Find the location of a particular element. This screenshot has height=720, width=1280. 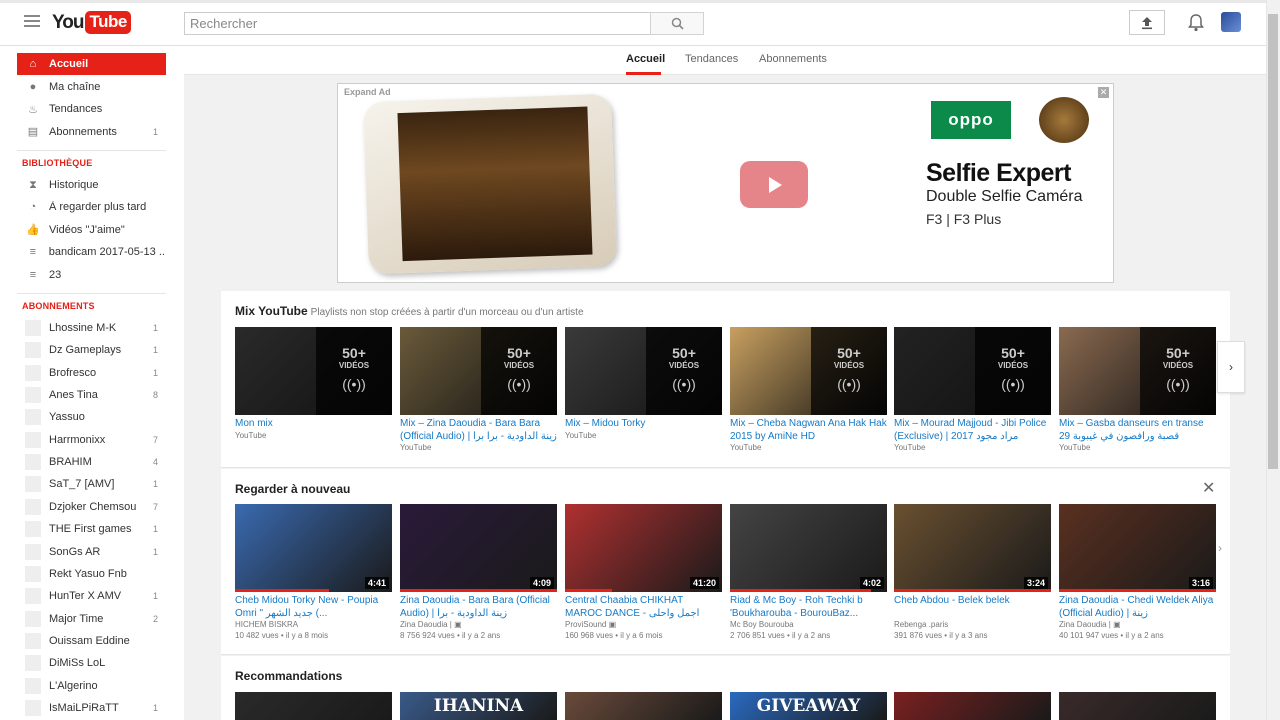

shelf-title: Regarder à nouveau is located at coordinates (292, 489).